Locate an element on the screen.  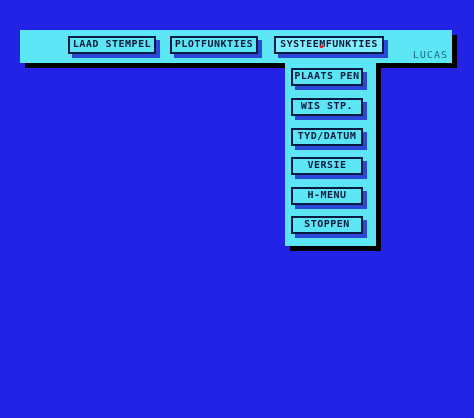
menu-systeemfunkties: SYSTEEMFUNKTIES is located at coordinates (329, 45).